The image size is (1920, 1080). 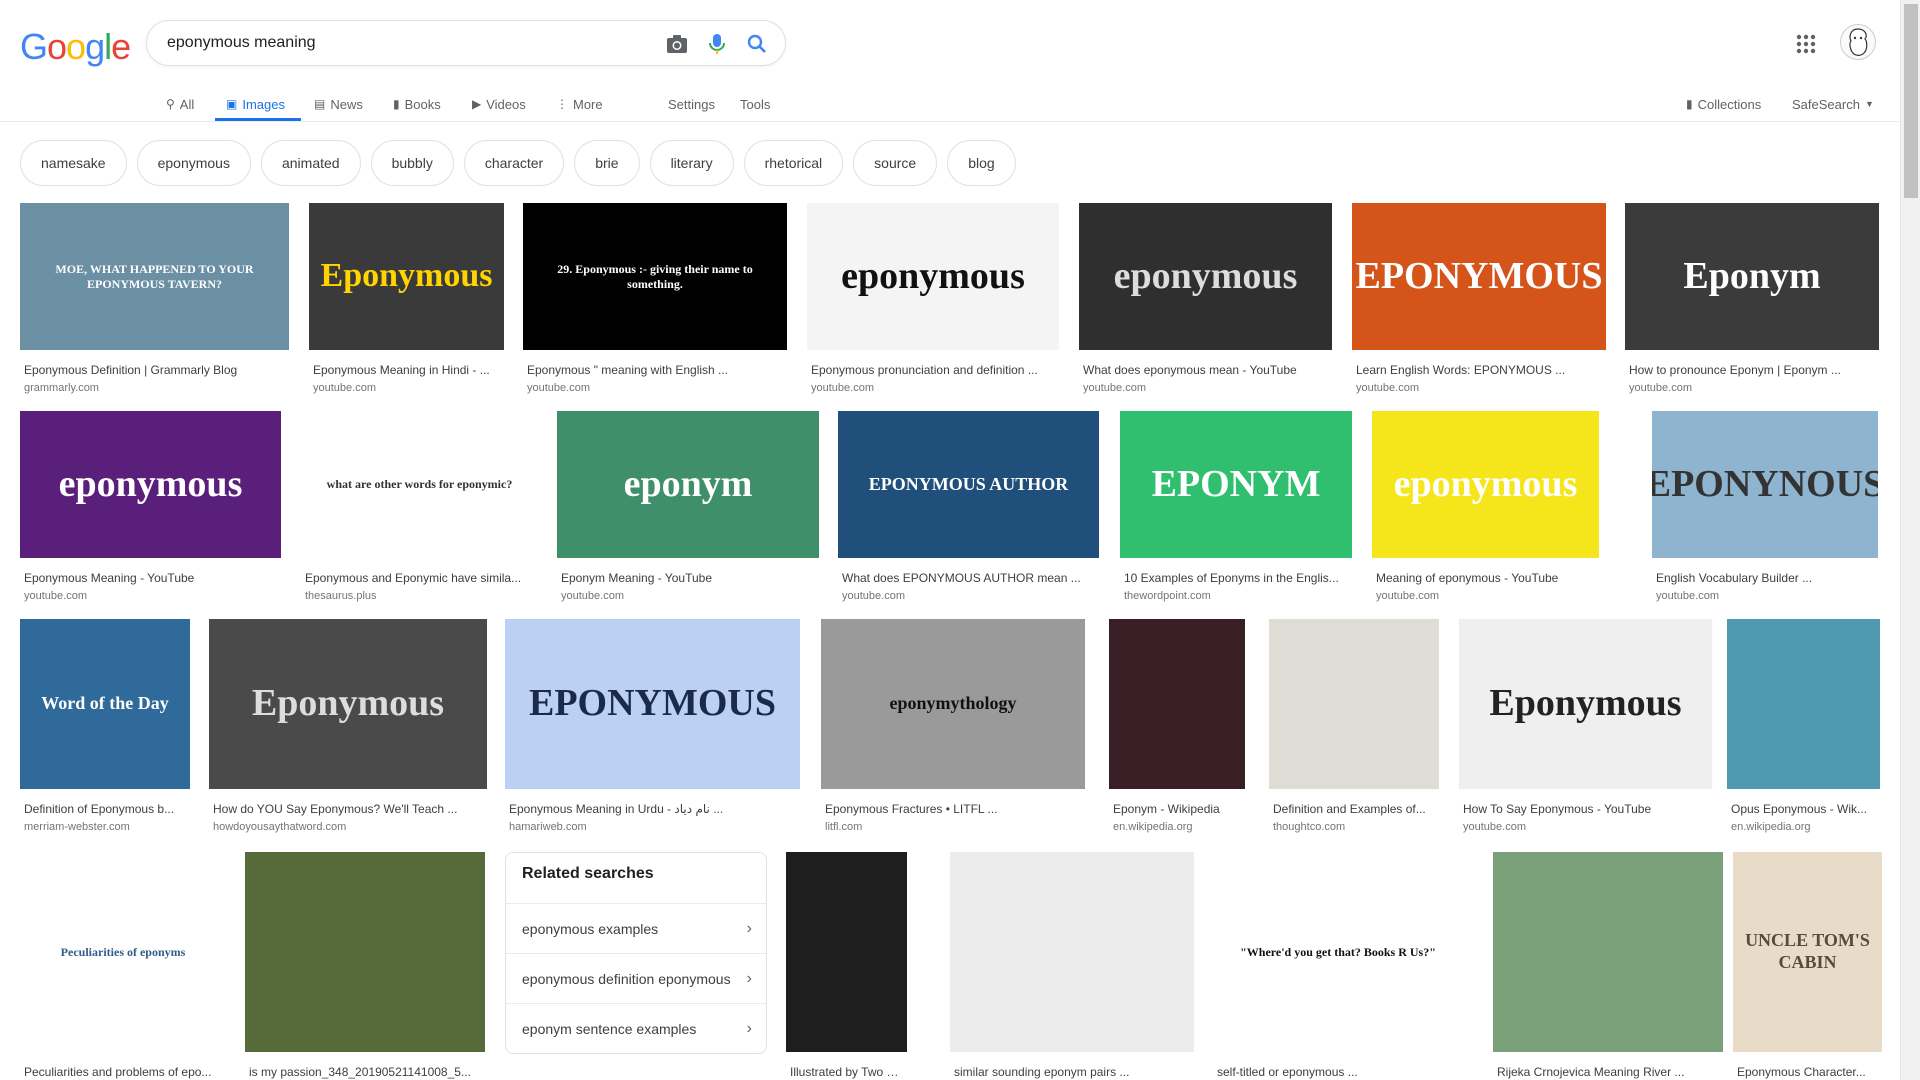 I want to click on image-thumbnail: Eponym, so click(x=1752, y=276).